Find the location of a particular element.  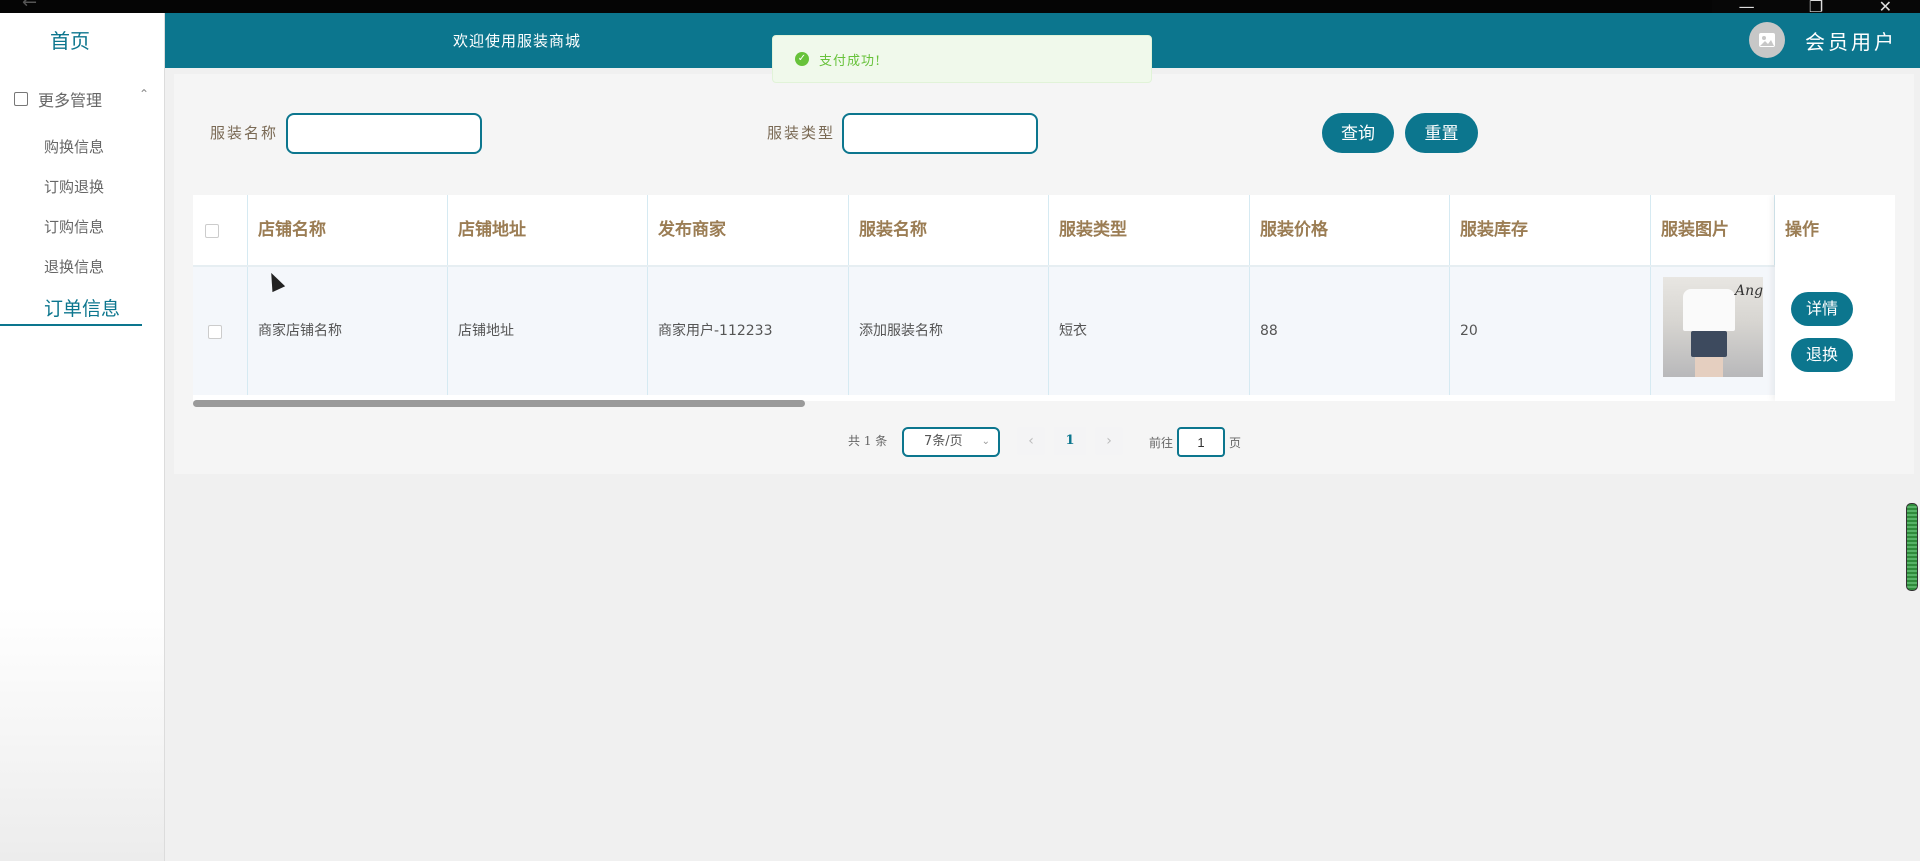

sidebar-group-label: 更多管理 is located at coordinates (70, 100).